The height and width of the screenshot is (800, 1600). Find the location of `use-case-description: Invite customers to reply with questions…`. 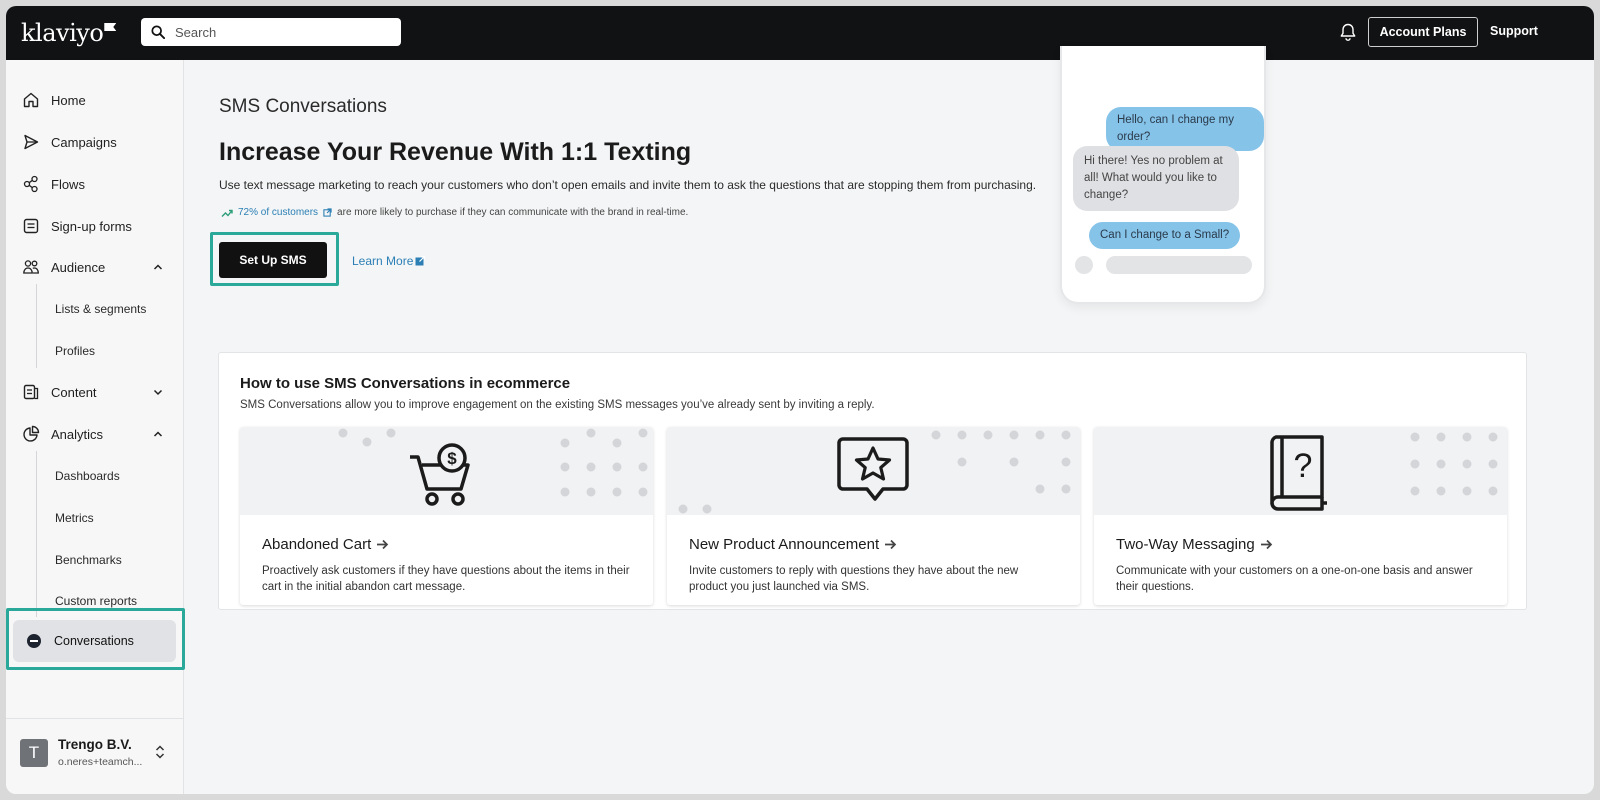

use-case-description: Invite customers to reply with questions… is located at coordinates (854, 579).